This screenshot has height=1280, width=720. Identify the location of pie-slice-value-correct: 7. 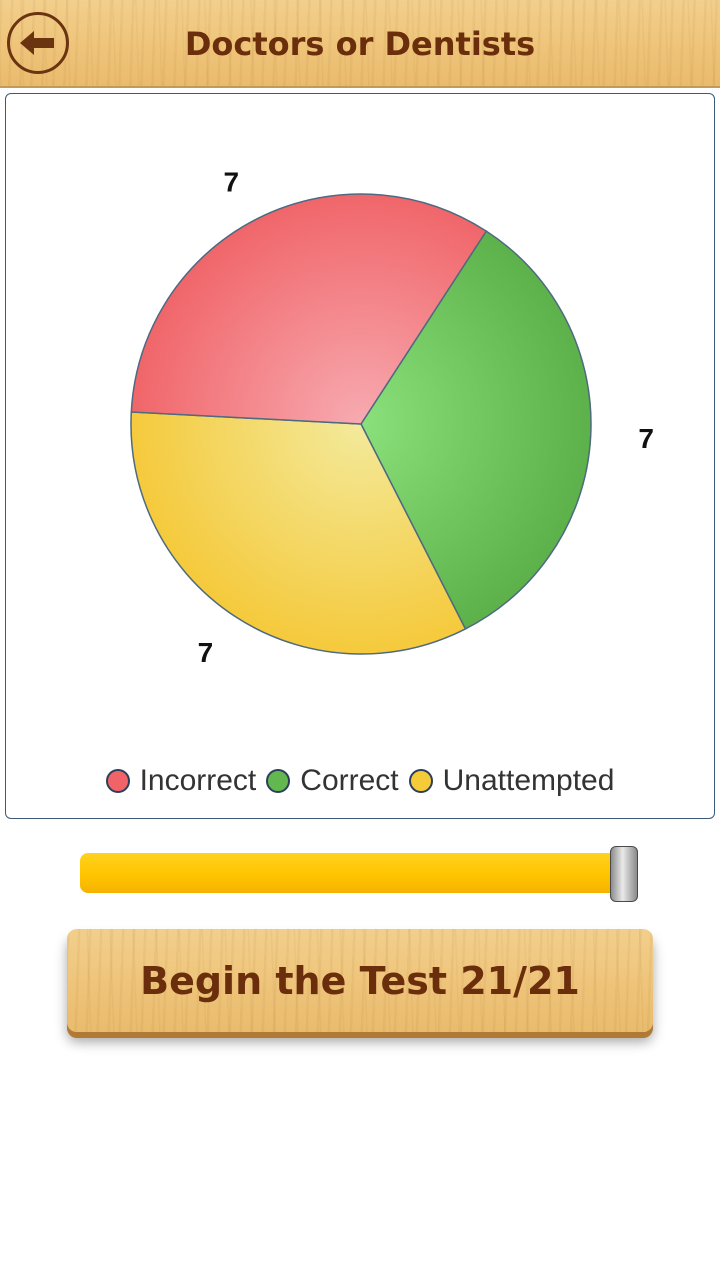
(646, 438).